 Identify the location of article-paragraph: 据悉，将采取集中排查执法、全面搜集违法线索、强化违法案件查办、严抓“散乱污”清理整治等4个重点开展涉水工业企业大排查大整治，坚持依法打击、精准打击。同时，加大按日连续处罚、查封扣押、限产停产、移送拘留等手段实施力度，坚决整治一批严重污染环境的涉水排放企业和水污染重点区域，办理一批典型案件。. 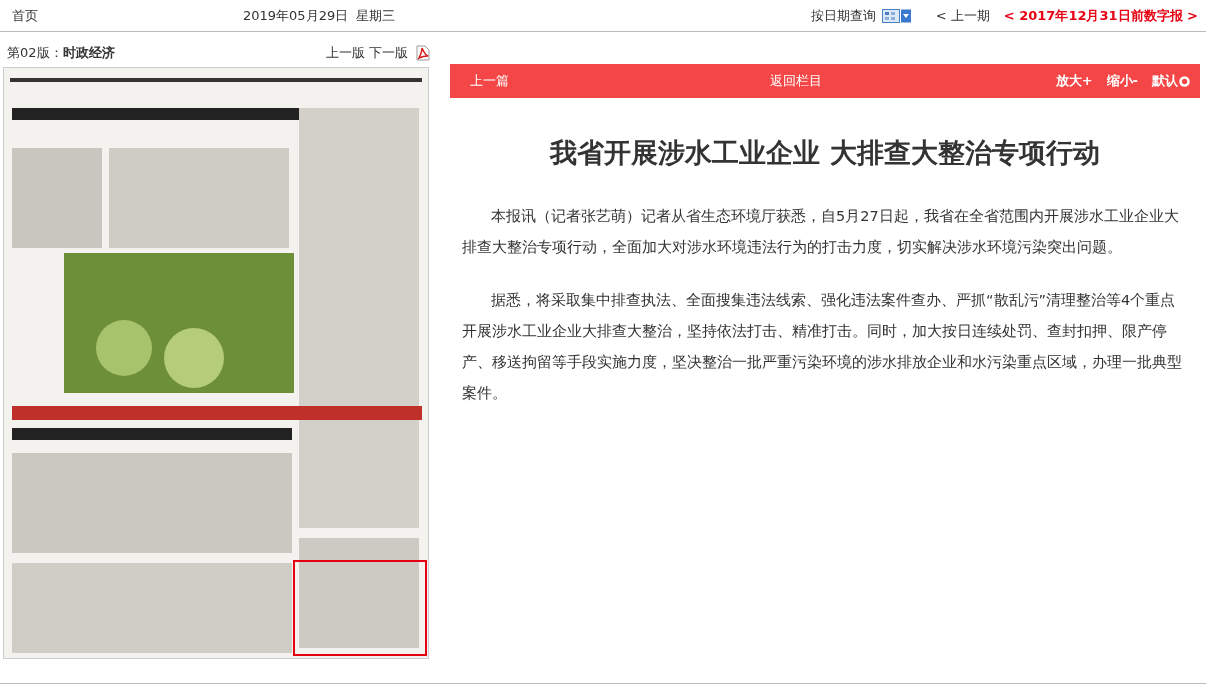
(822, 347).